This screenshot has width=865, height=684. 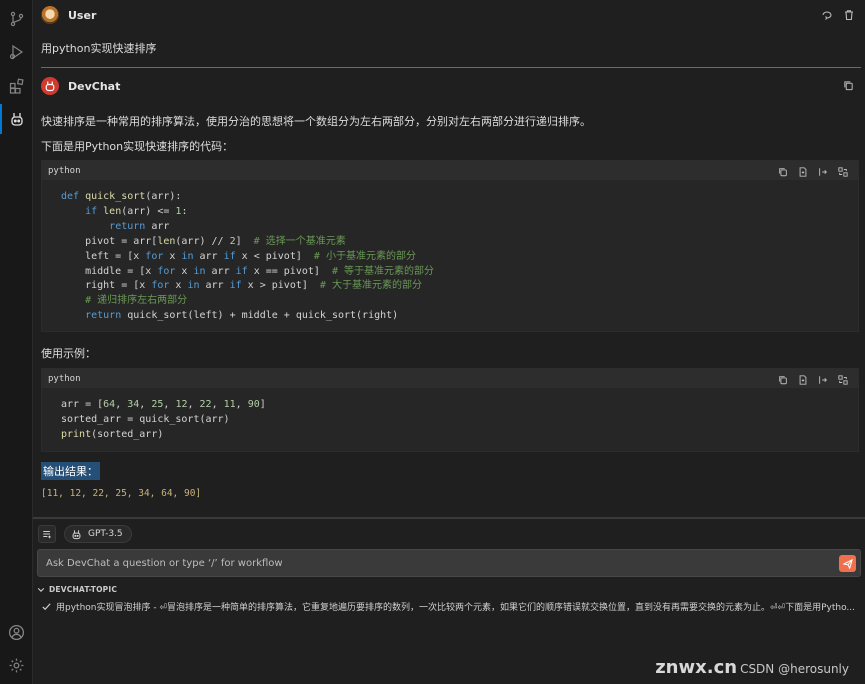 What do you see at coordinates (50, 15) in the screenshot?
I see `user-avatar` at bounding box center [50, 15].